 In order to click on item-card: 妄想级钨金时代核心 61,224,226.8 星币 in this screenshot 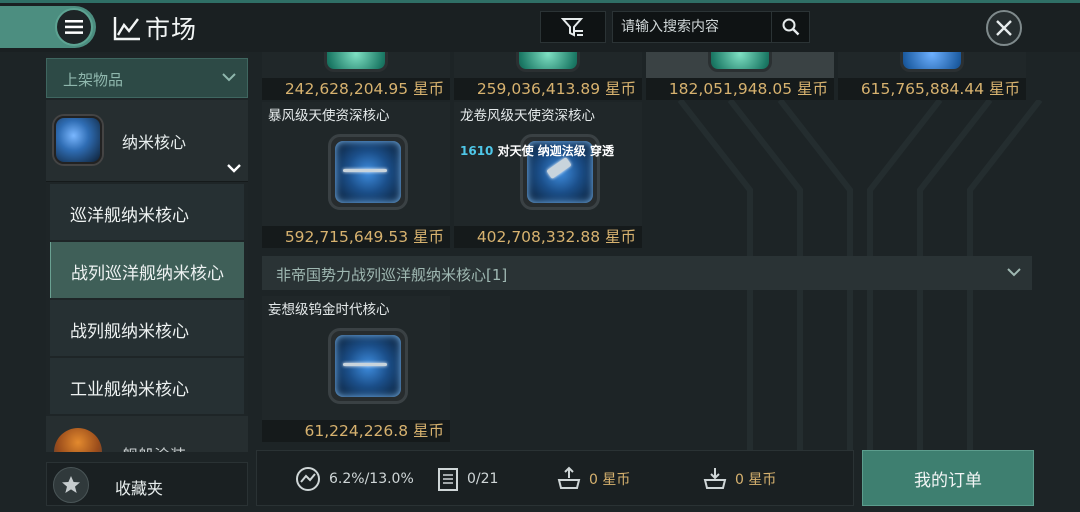, I will do `click(356, 369)`.